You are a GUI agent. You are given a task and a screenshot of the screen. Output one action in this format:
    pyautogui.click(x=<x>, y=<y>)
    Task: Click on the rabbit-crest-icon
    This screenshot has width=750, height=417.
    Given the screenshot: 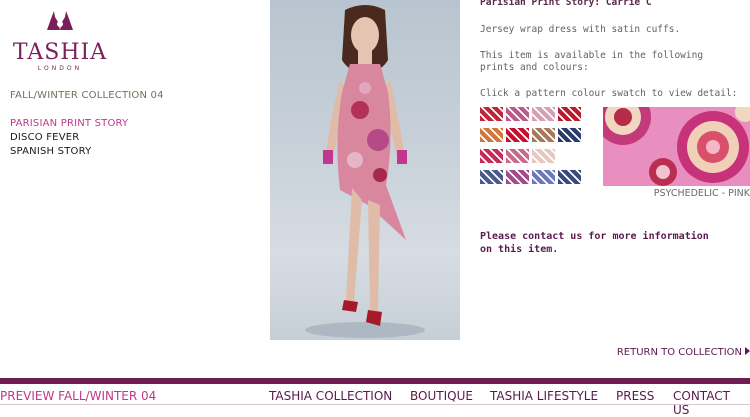 What is the action you would take?
    pyautogui.click(x=60, y=20)
    